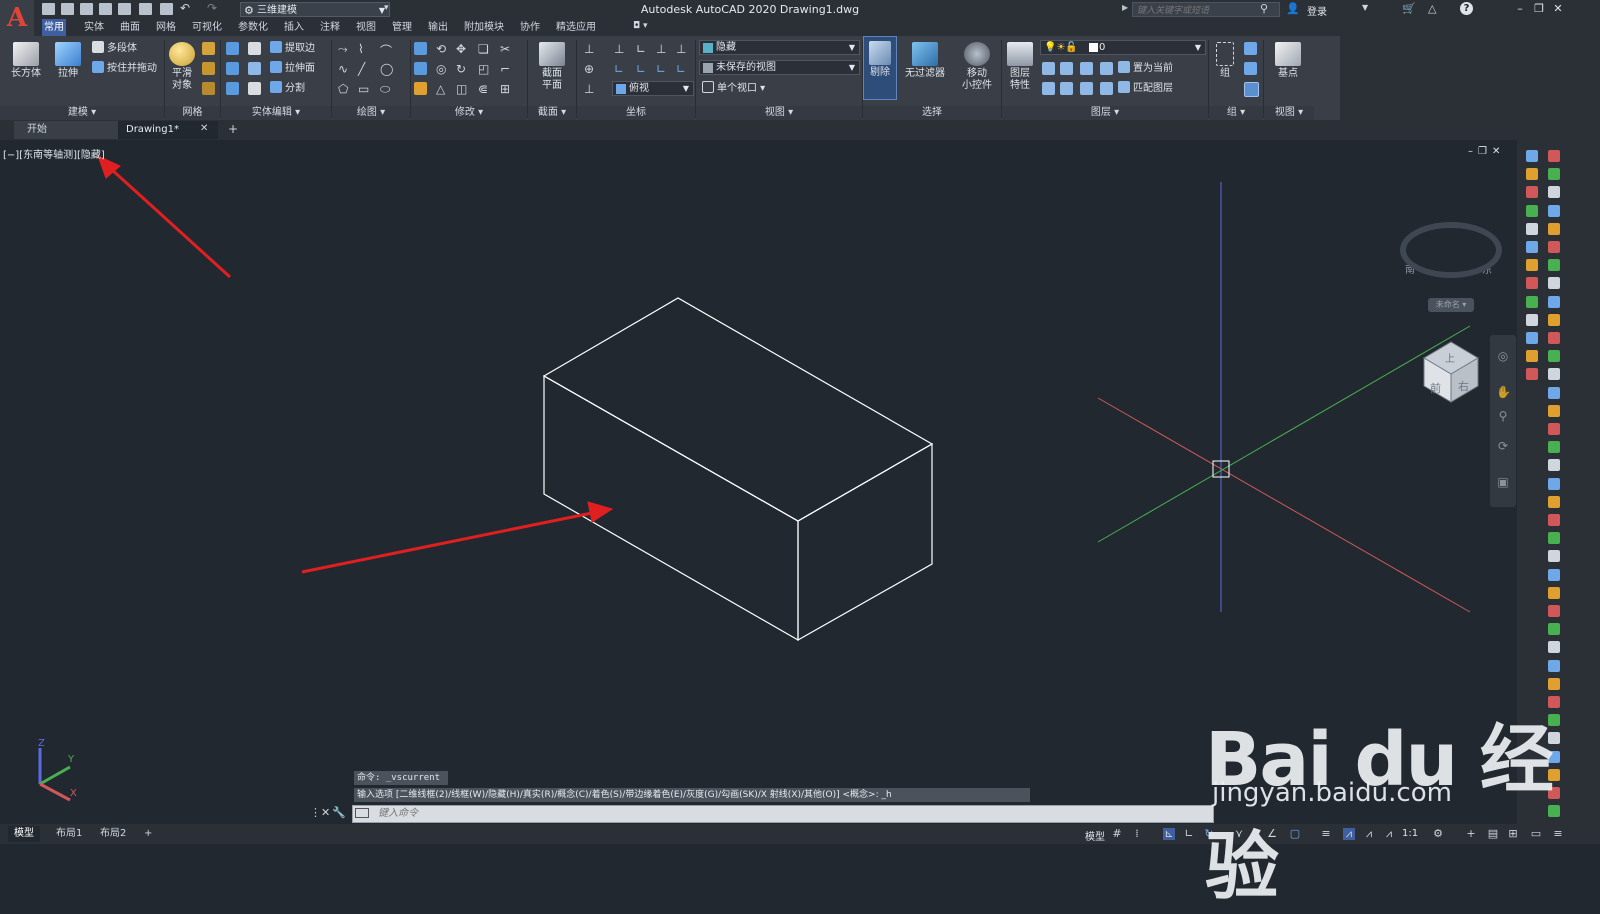 This screenshot has width=1600, height=914. Describe the element at coordinates (386, 8) in the screenshot. I see `customize-qat-icon: ▾` at that location.